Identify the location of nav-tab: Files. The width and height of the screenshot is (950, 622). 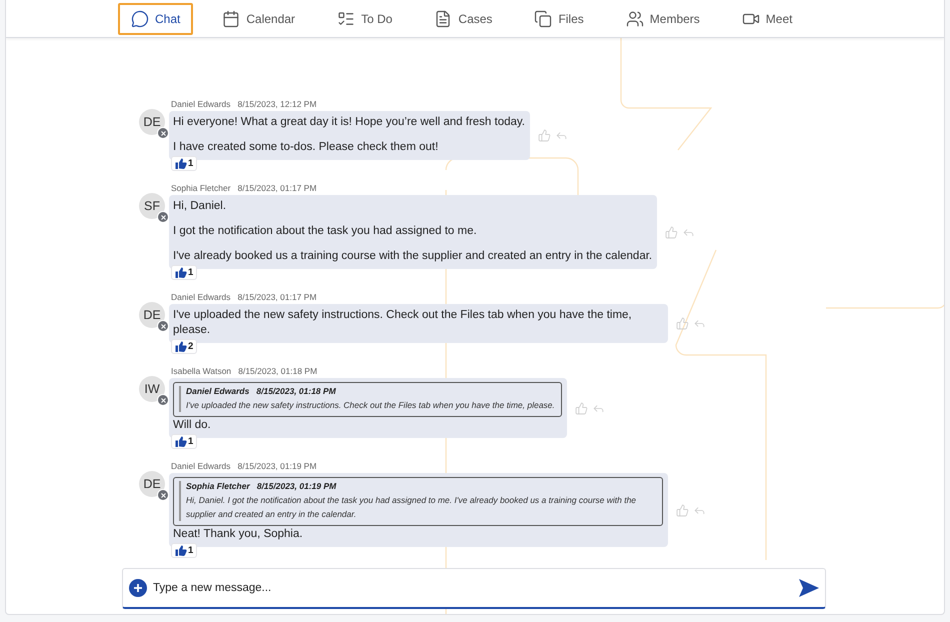
(559, 18).